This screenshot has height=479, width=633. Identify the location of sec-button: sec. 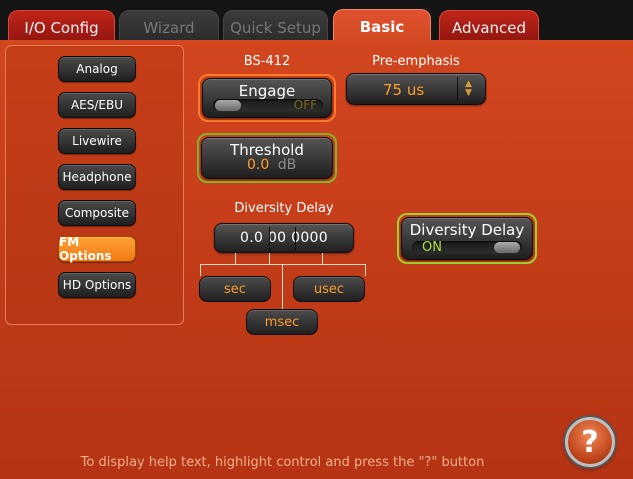
(235, 289).